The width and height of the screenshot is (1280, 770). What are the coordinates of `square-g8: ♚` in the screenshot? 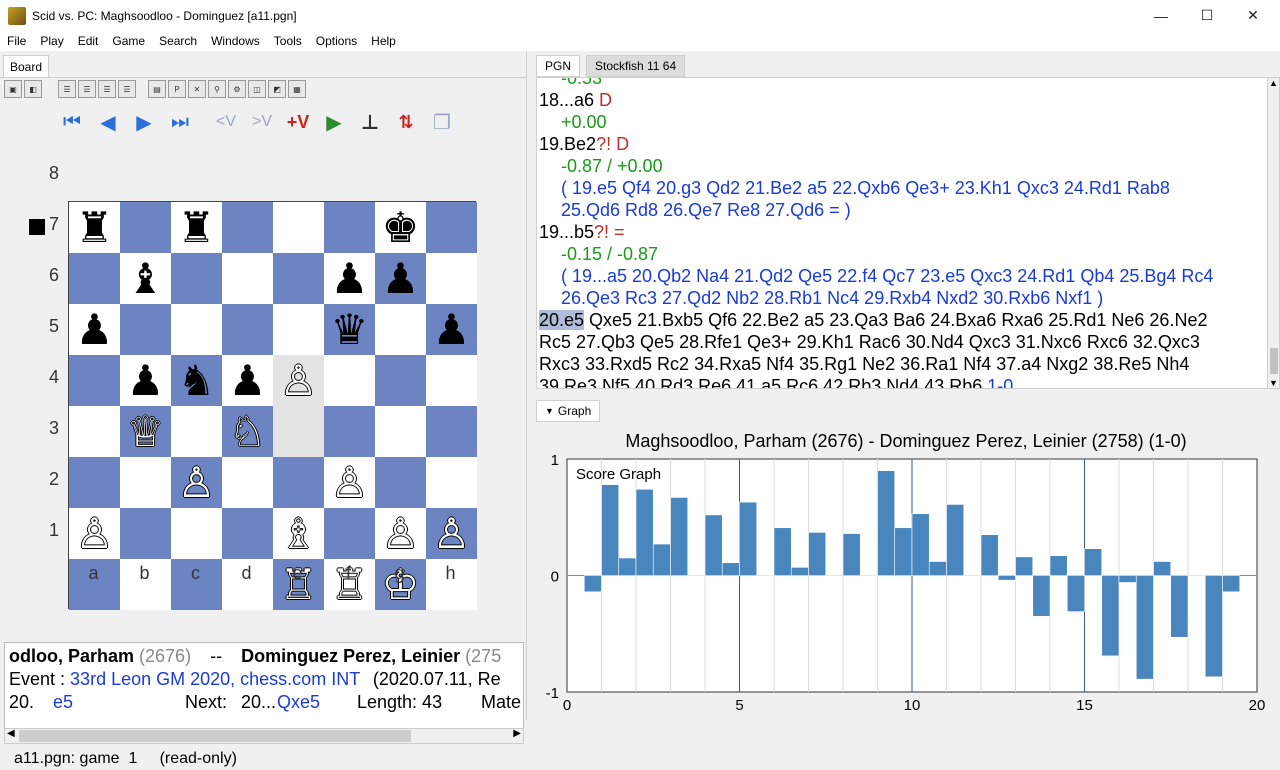 It's located at (400, 227).